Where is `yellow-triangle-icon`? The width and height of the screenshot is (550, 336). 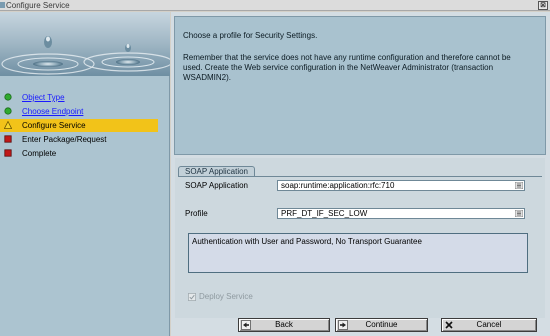
yellow-triangle-icon is located at coordinates (8, 125).